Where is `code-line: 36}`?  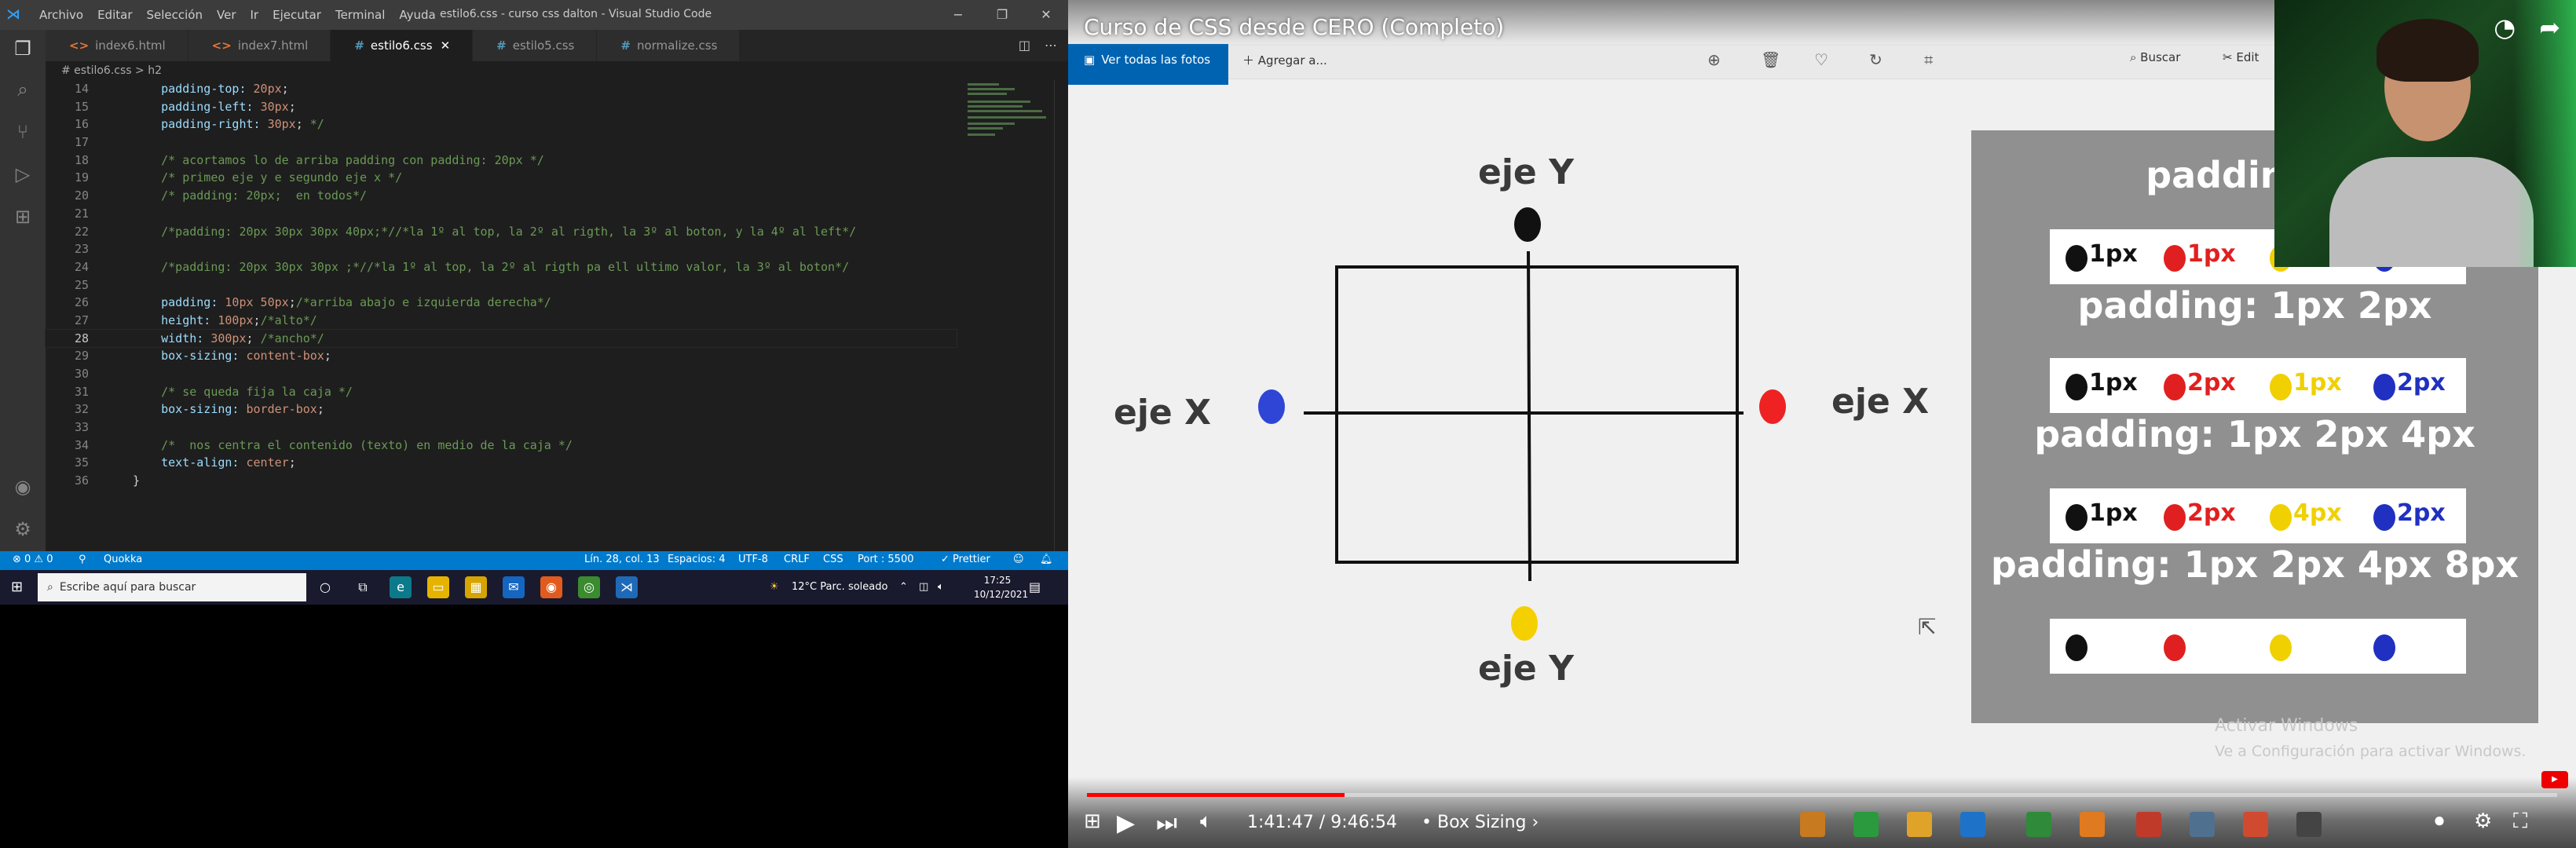
code-line: 36} is located at coordinates (502, 481).